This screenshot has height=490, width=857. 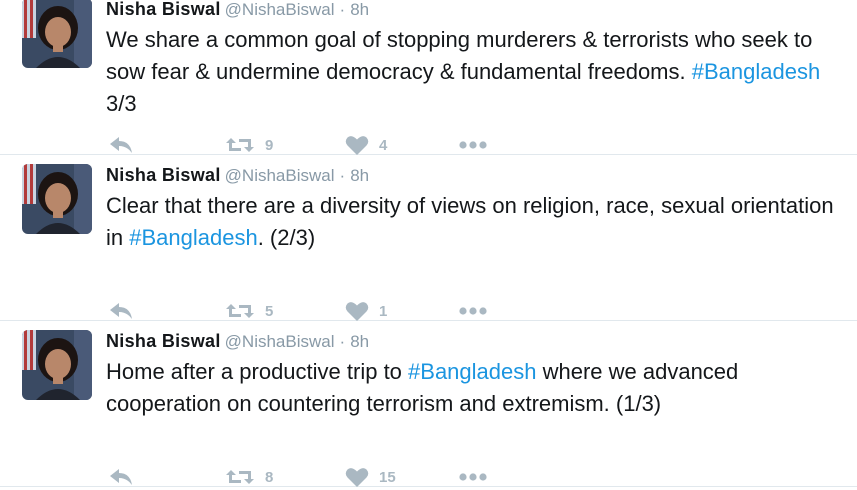 I want to click on retweet-button: 8, so click(x=249, y=477).